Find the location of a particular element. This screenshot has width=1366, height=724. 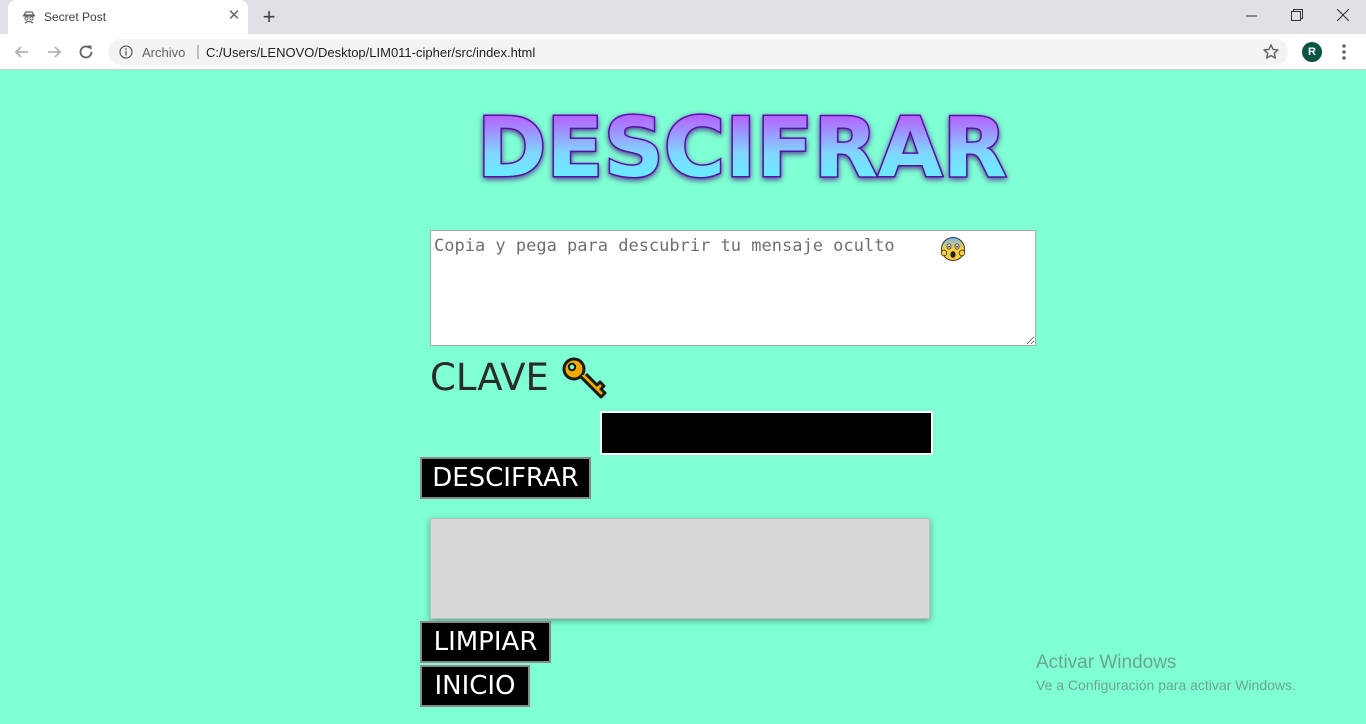

address-scheme: Archivo is located at coordinates (164, 52).